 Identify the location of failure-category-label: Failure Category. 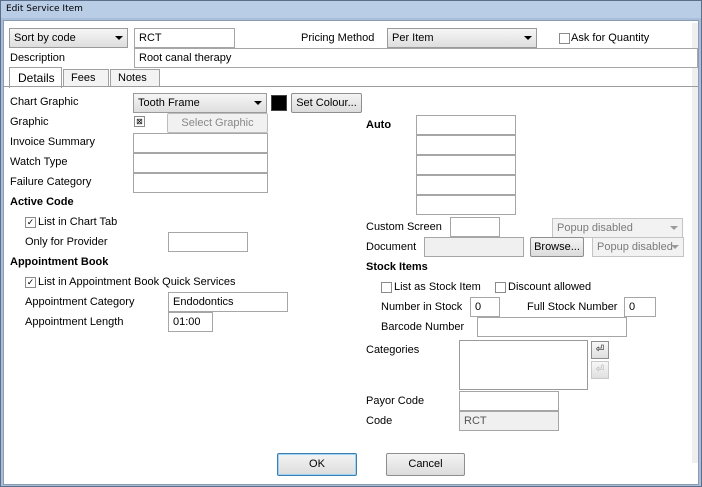
(51, 182).